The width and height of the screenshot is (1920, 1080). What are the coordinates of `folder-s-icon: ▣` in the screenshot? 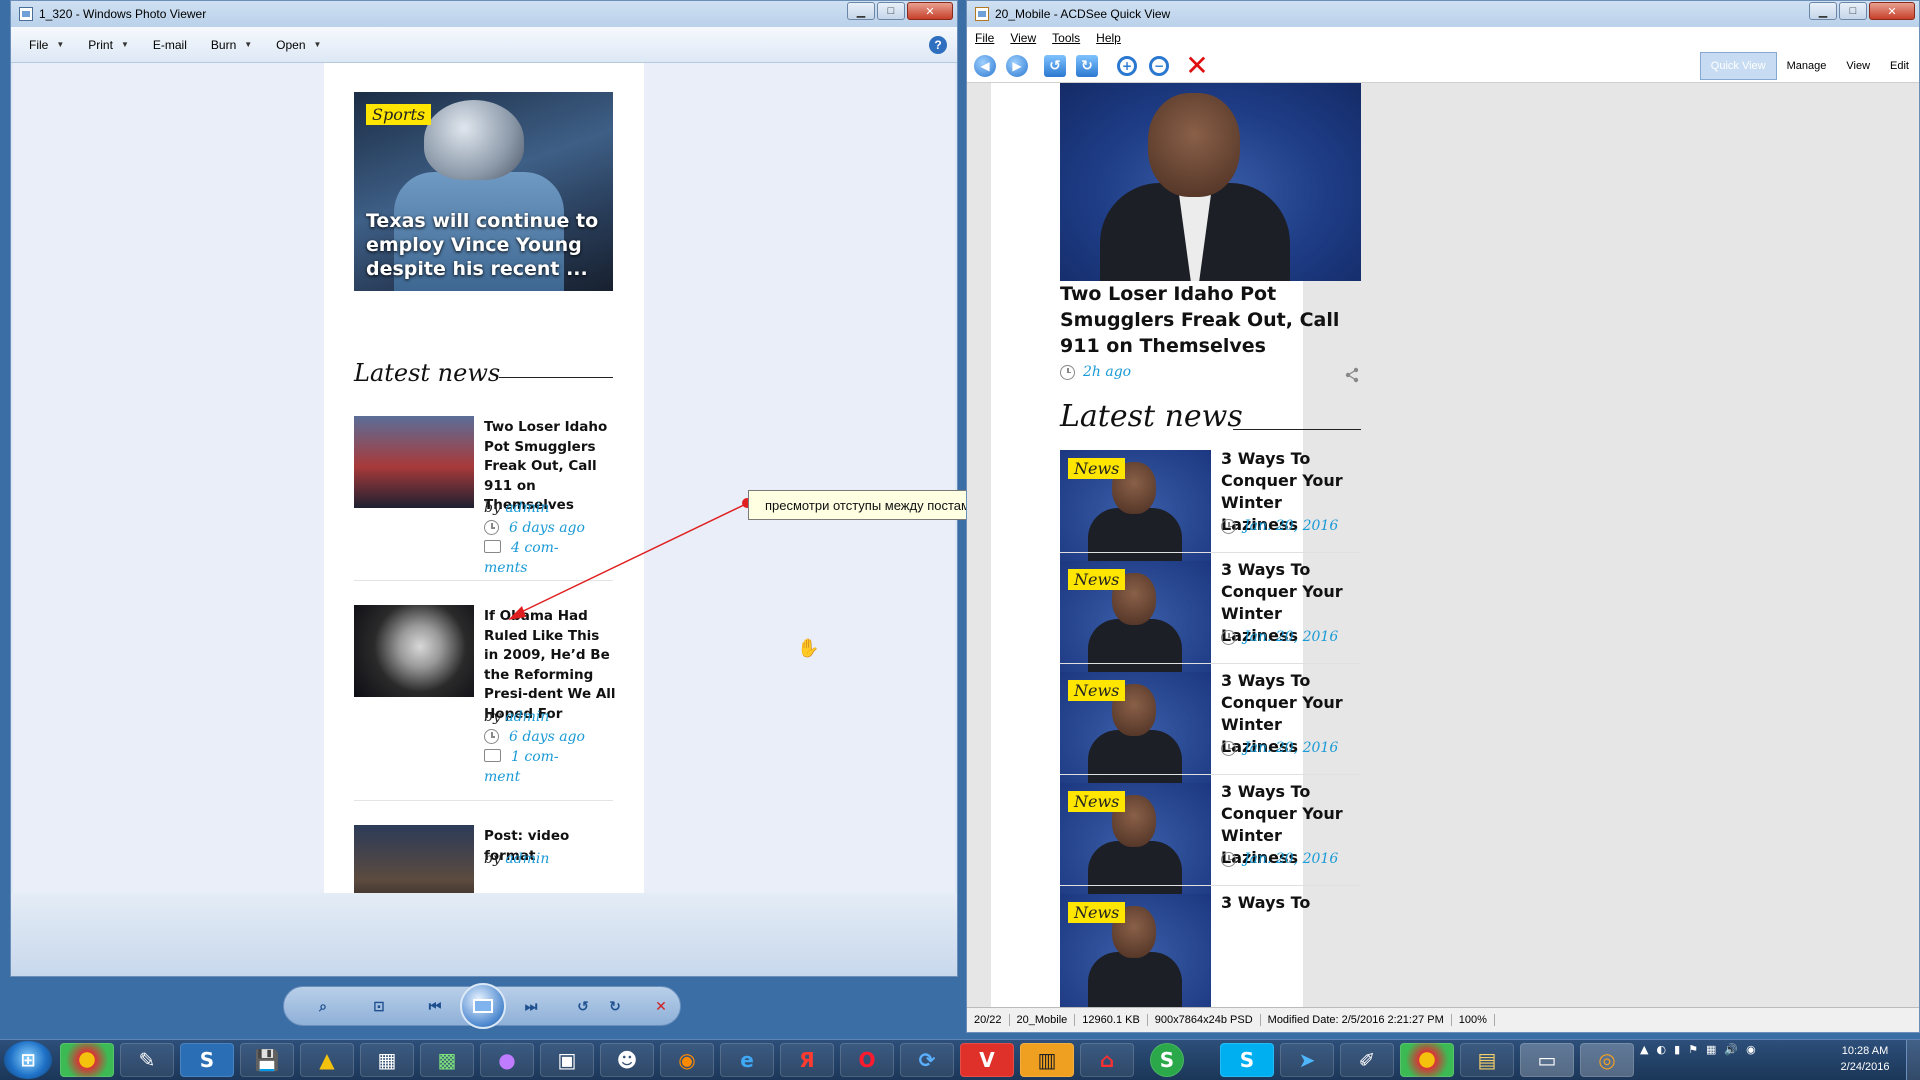 It's located at (567, 1060).